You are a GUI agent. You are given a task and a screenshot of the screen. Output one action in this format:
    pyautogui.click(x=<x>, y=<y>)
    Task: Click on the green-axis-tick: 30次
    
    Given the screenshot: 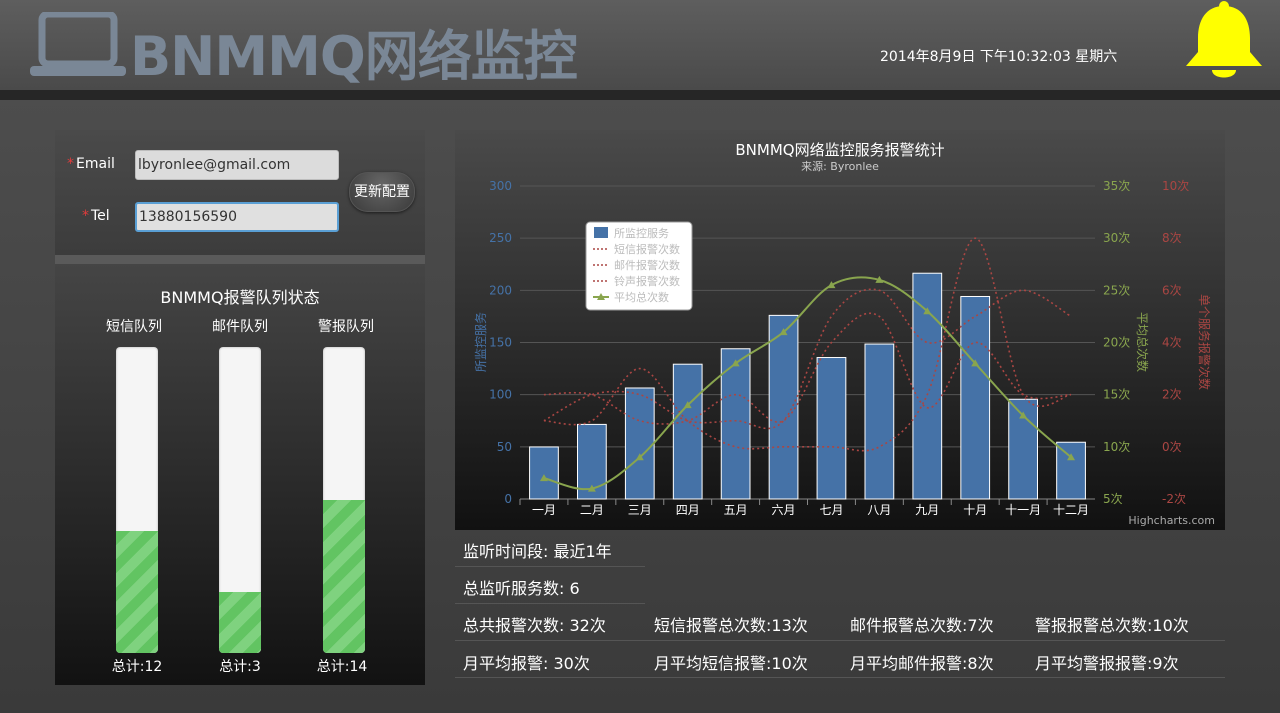 What is the action you would take?
    pyautogui.click(x=1116, y=238)
    